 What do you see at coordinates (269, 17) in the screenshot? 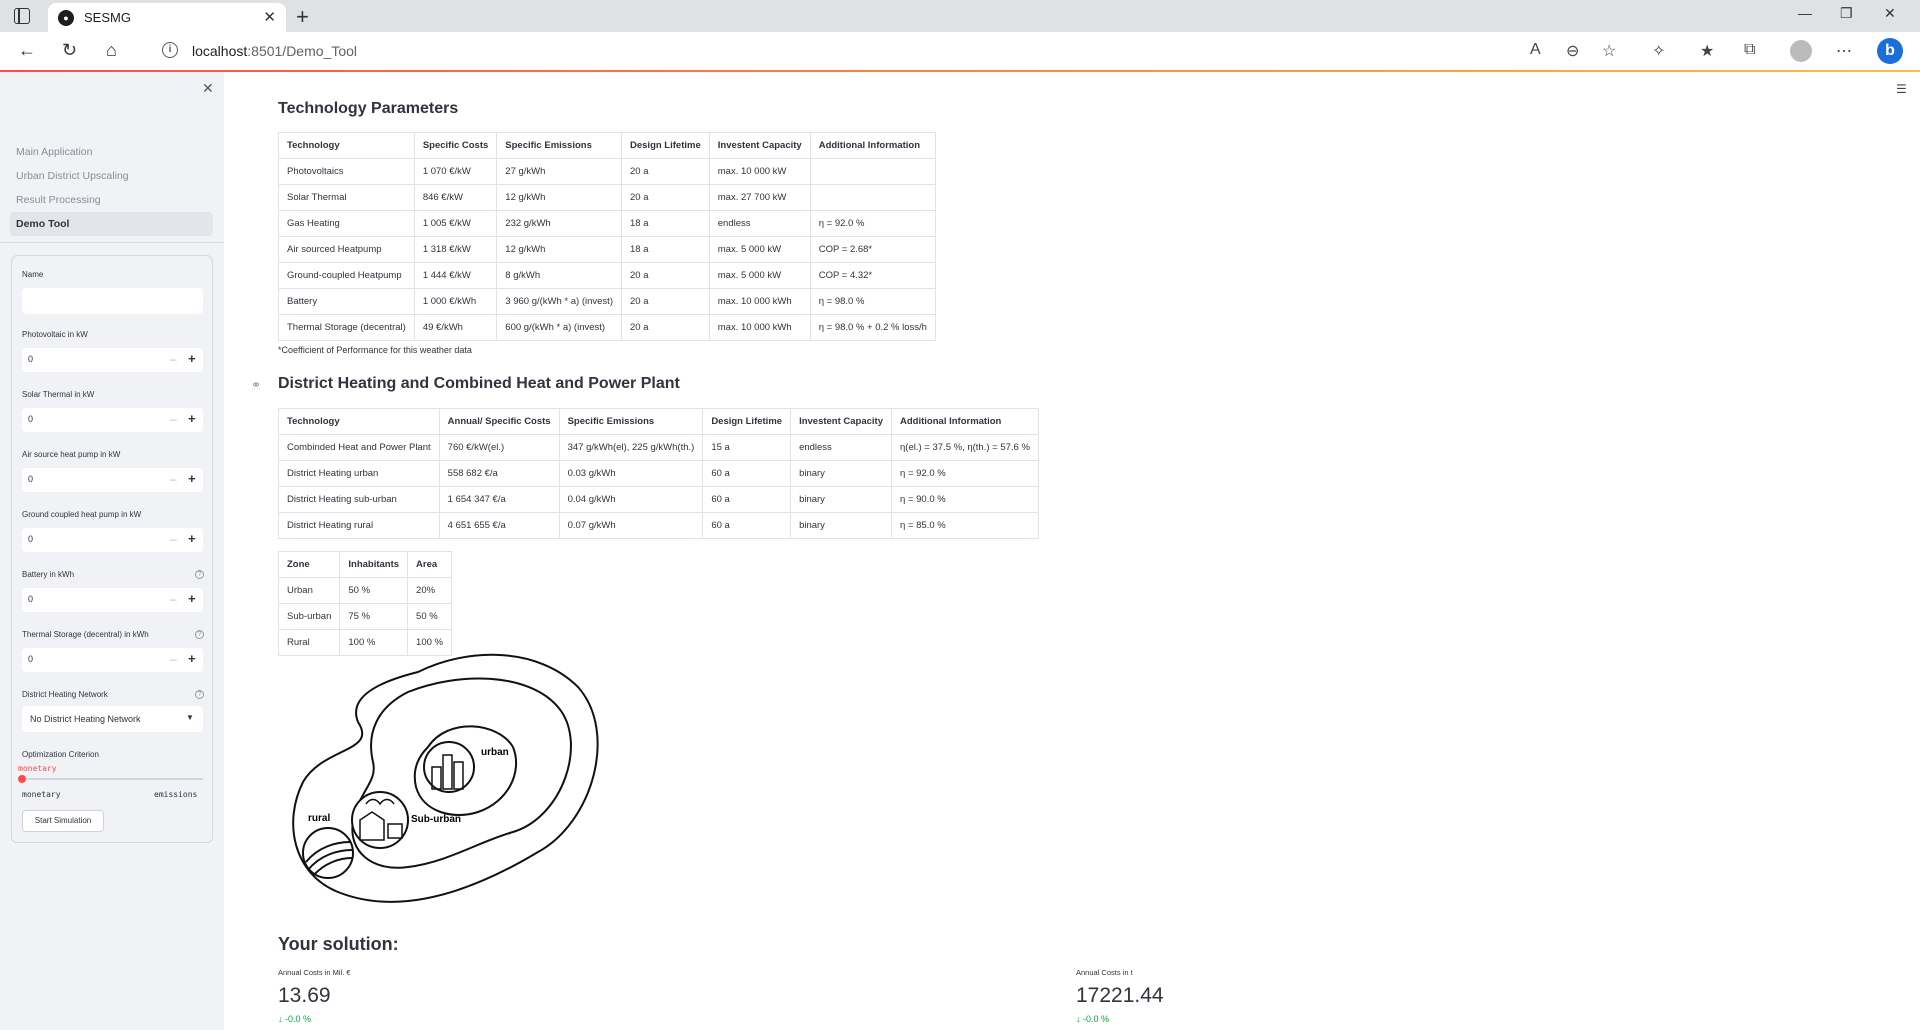
I see `tab-close-icon: ✕` at bounding box center [269, 17].